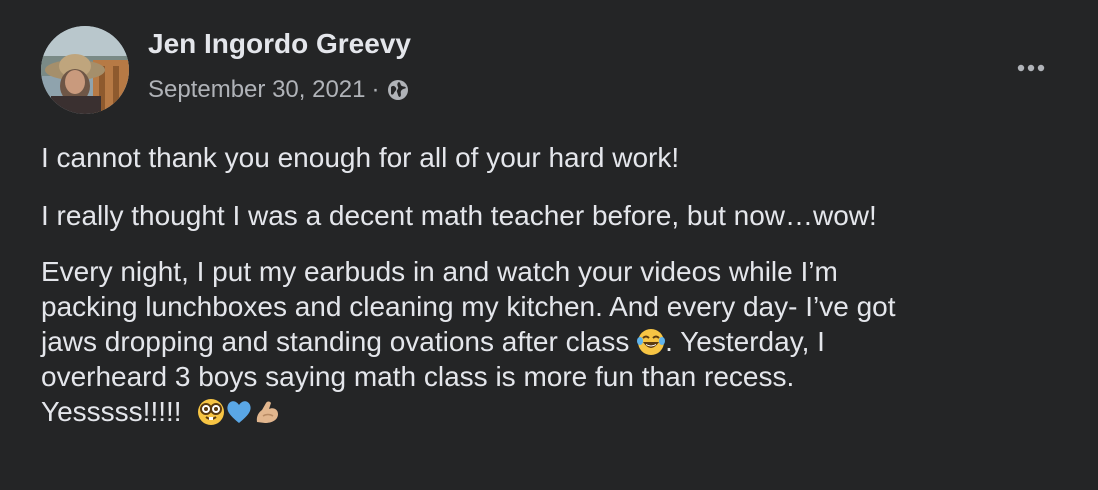 This screenshot has height=490, width=1098. What do you see at coordinates (279, 44) in the screenshot?
I see `author-name: Jen Ingordo Greevy` at bounding box center [279, 44].